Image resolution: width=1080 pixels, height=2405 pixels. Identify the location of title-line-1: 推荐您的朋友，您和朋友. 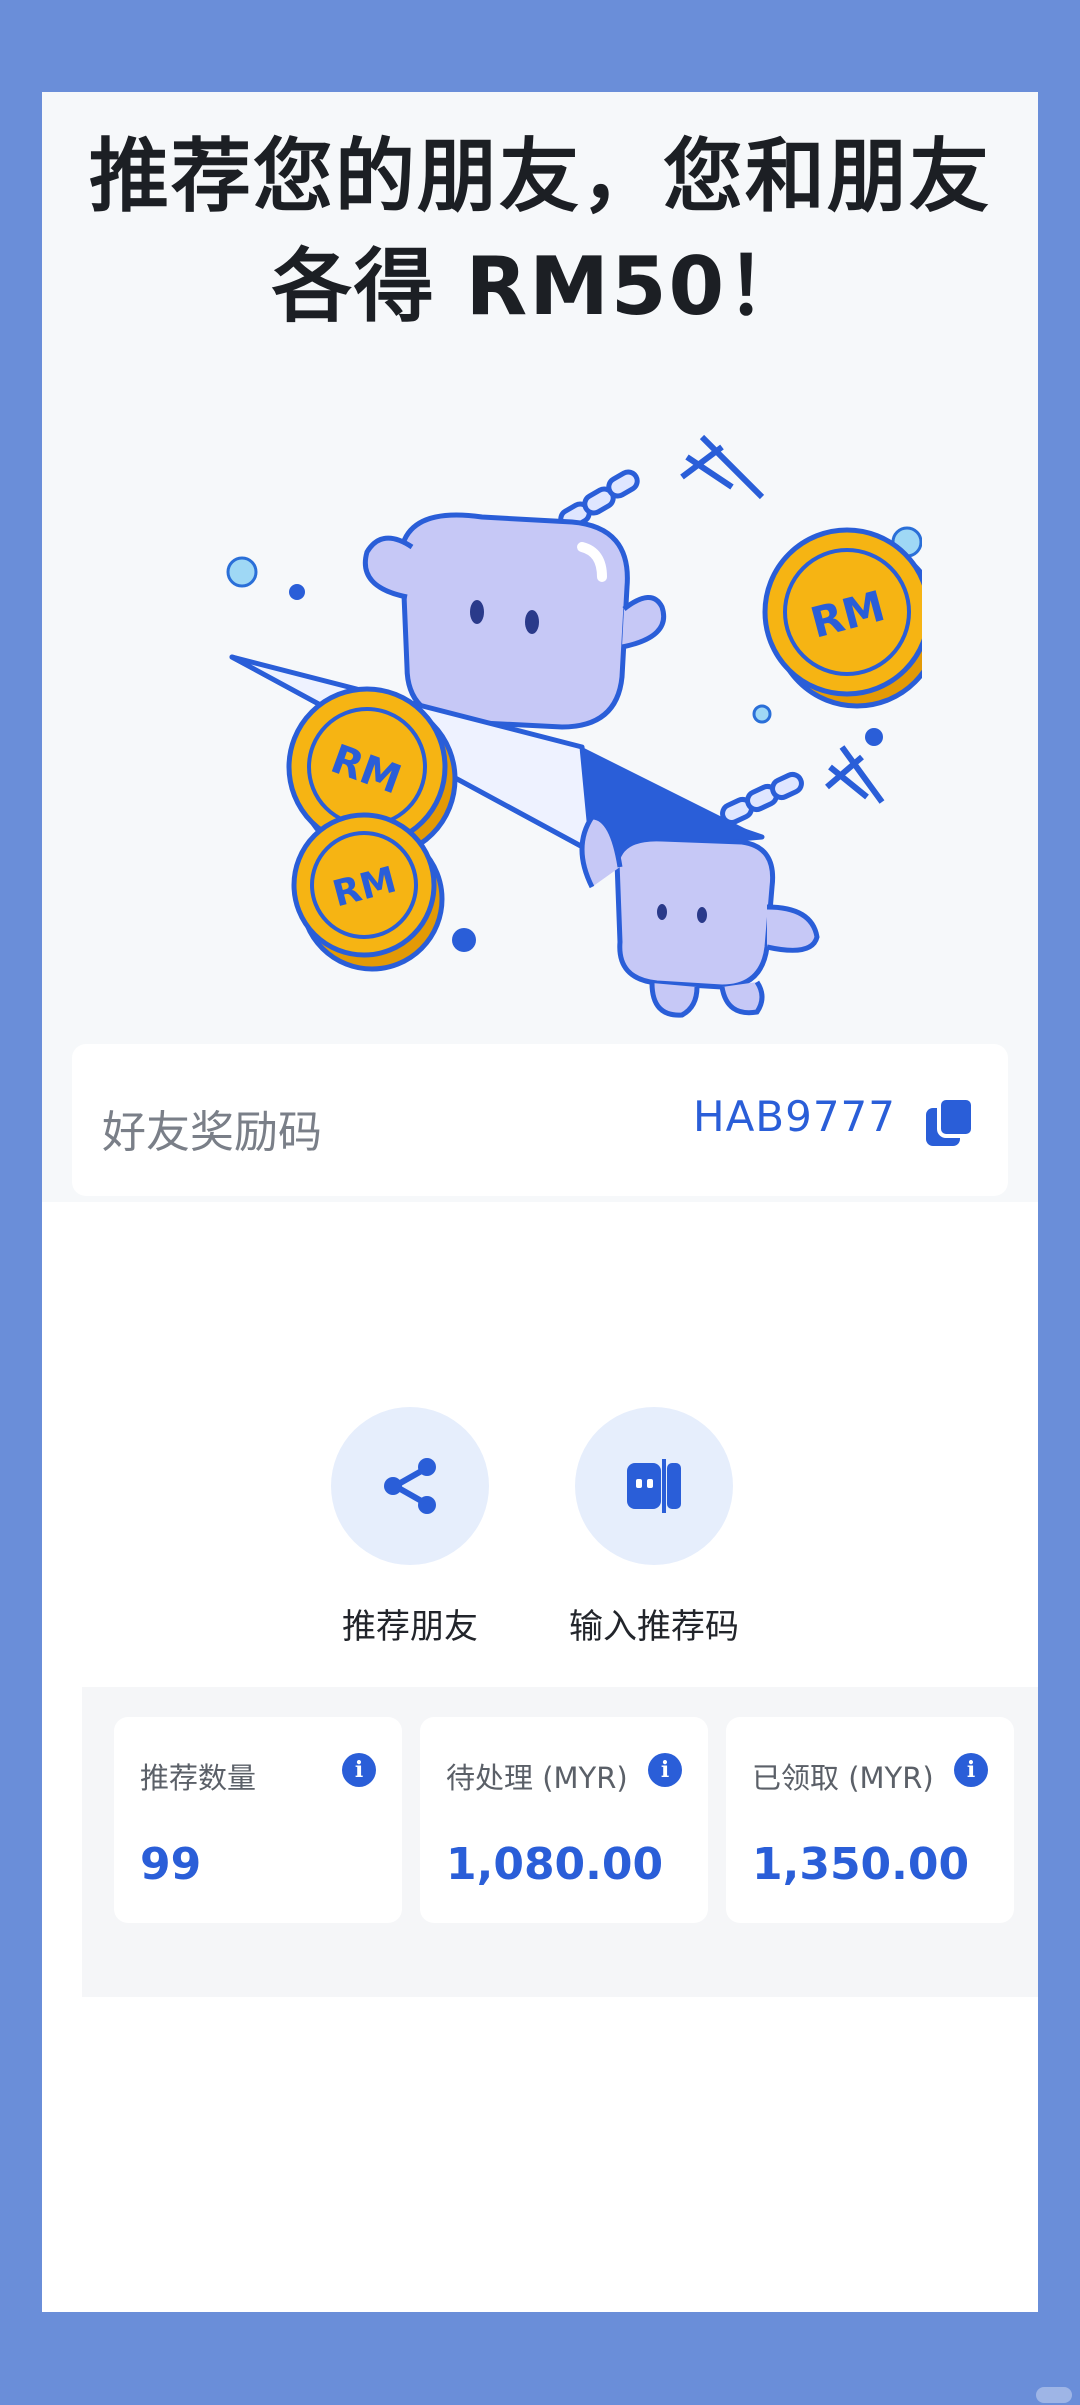
(540, 176).